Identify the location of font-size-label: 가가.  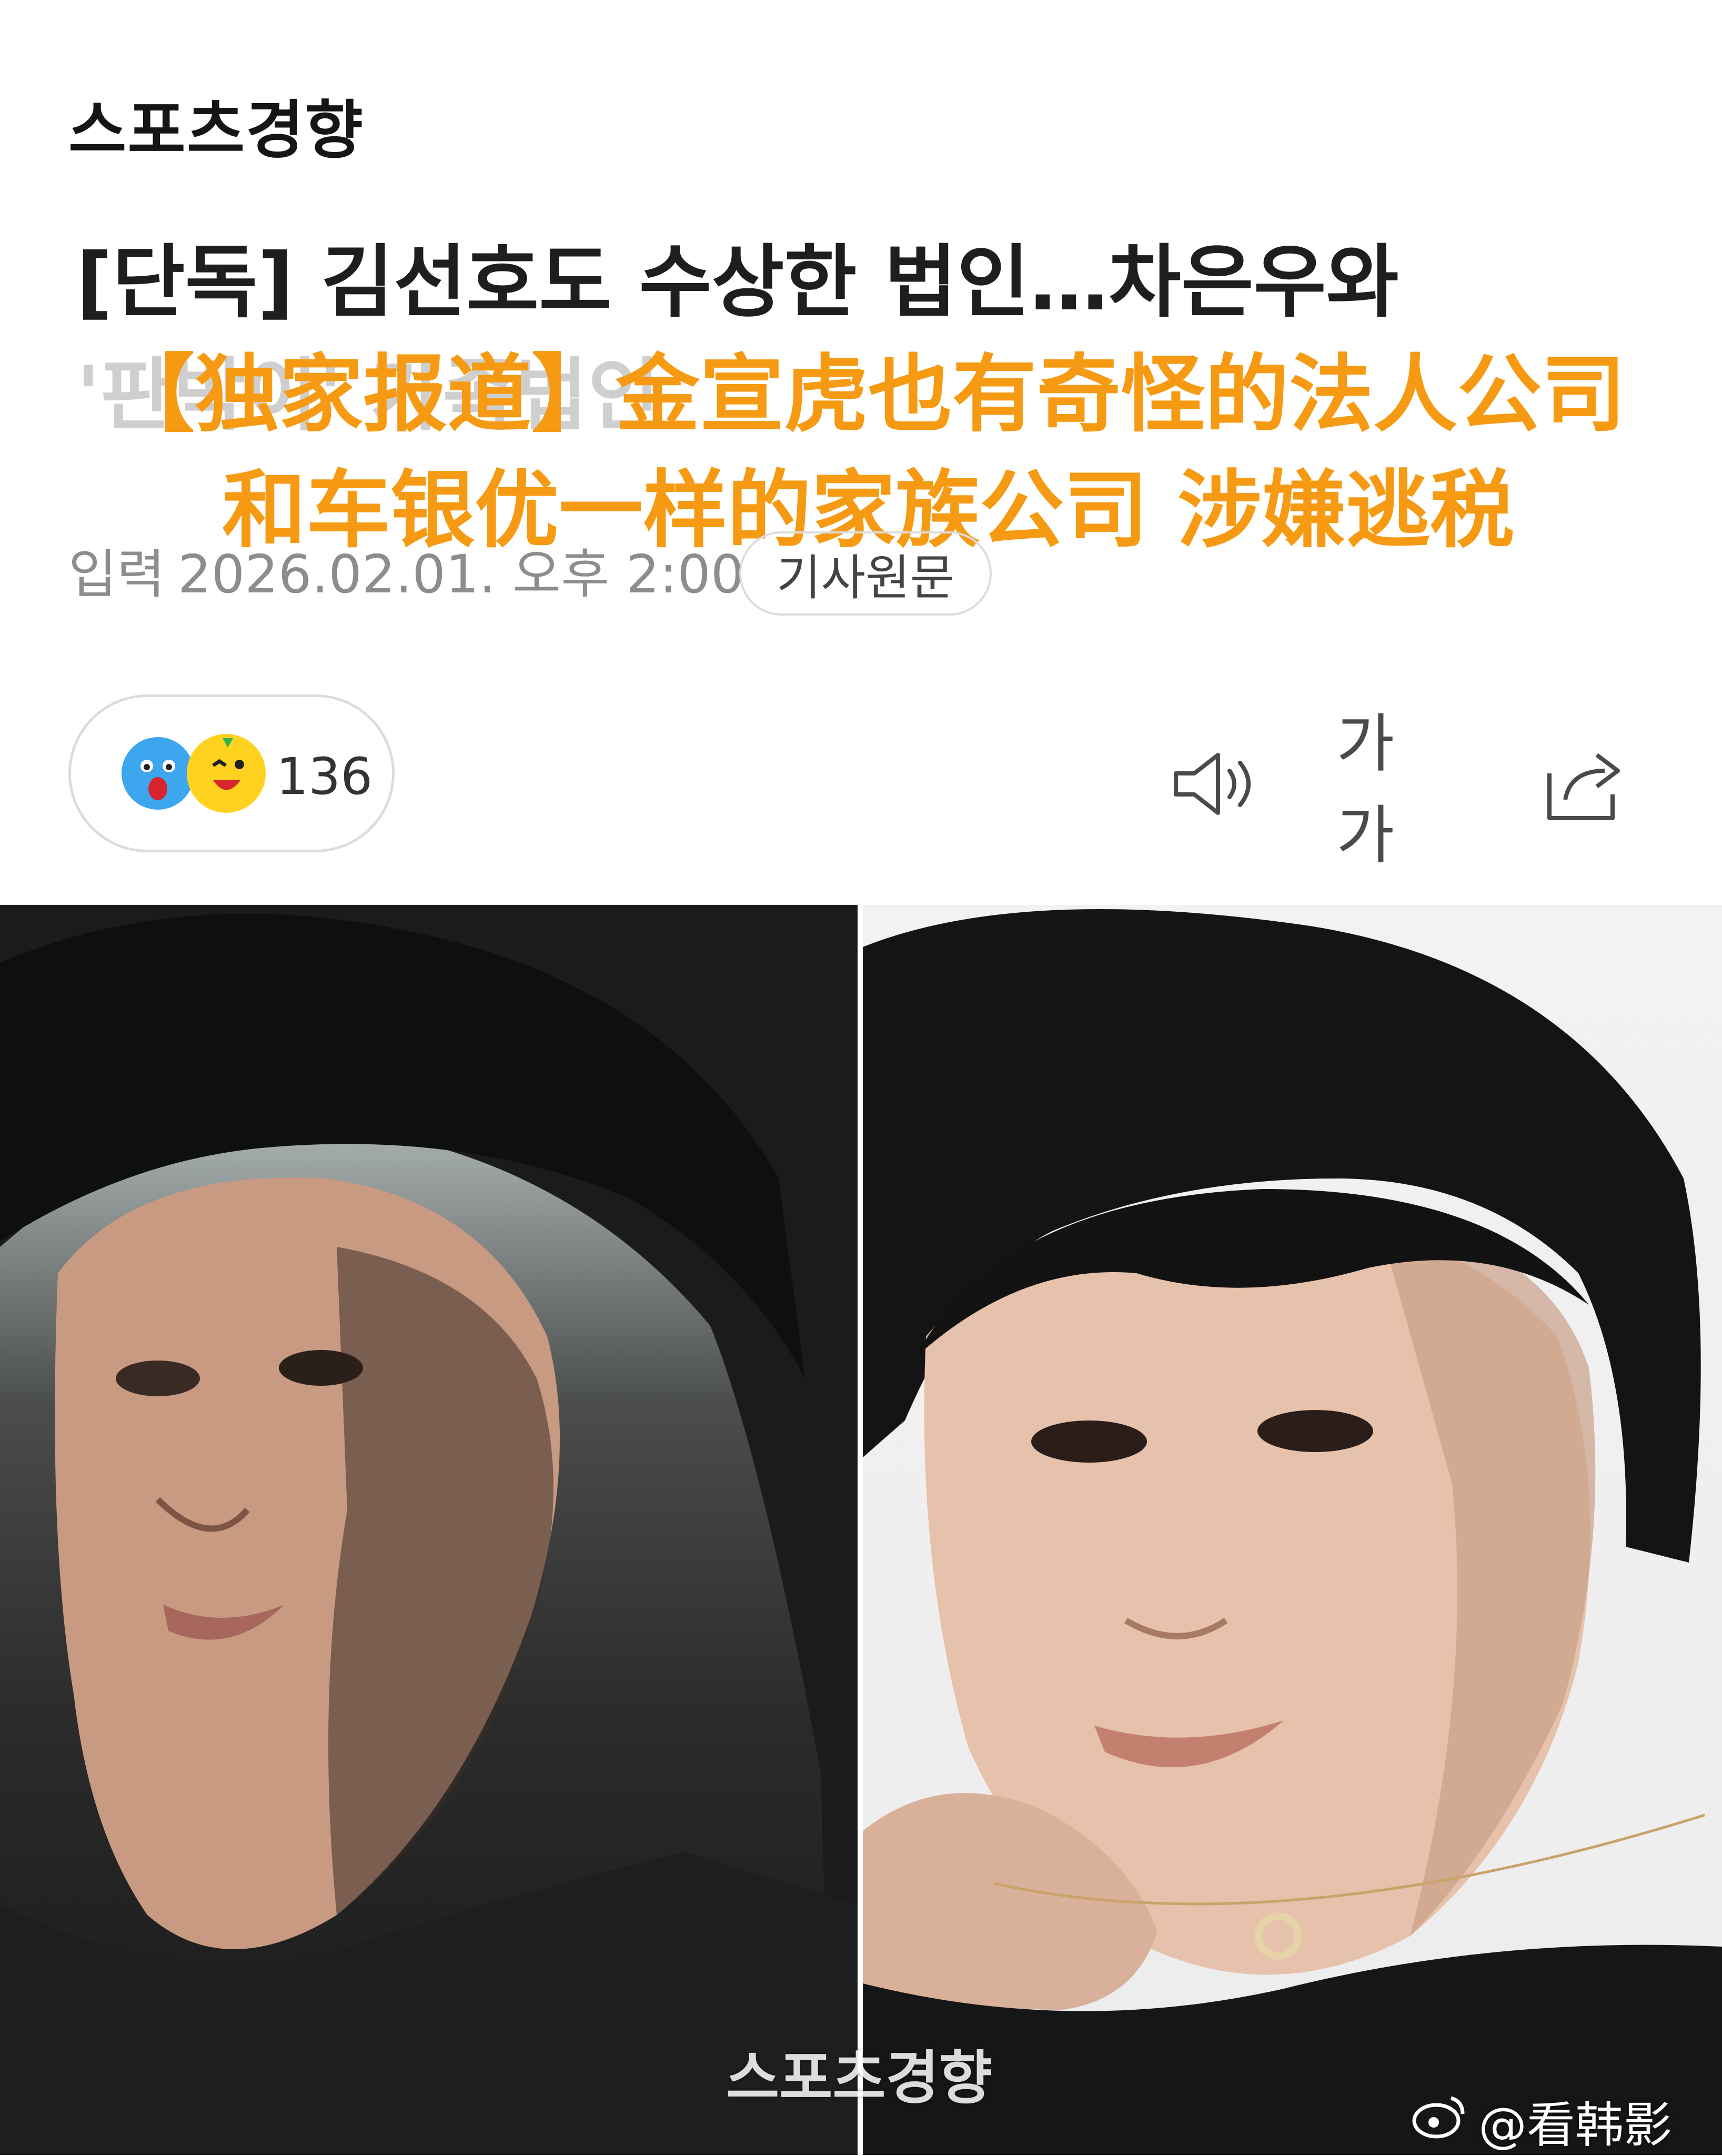
(1365, 790).